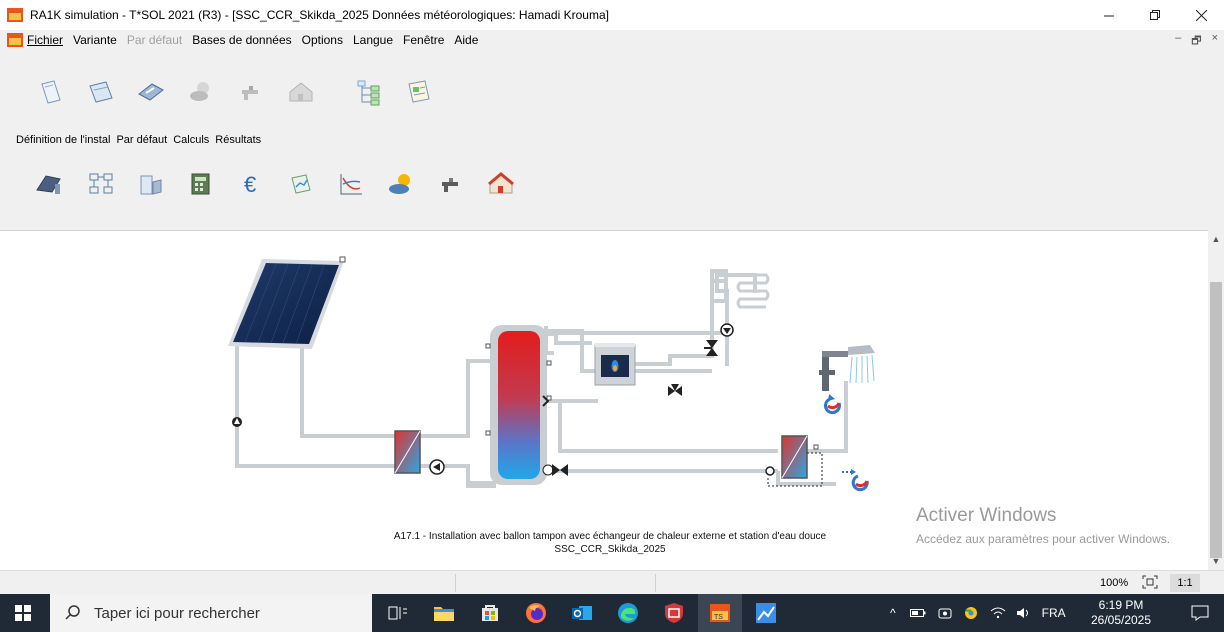  What do you see at coordinates (536, 613) in the screenshot?
I see `firefox-button` at bounding box center [536, 613].